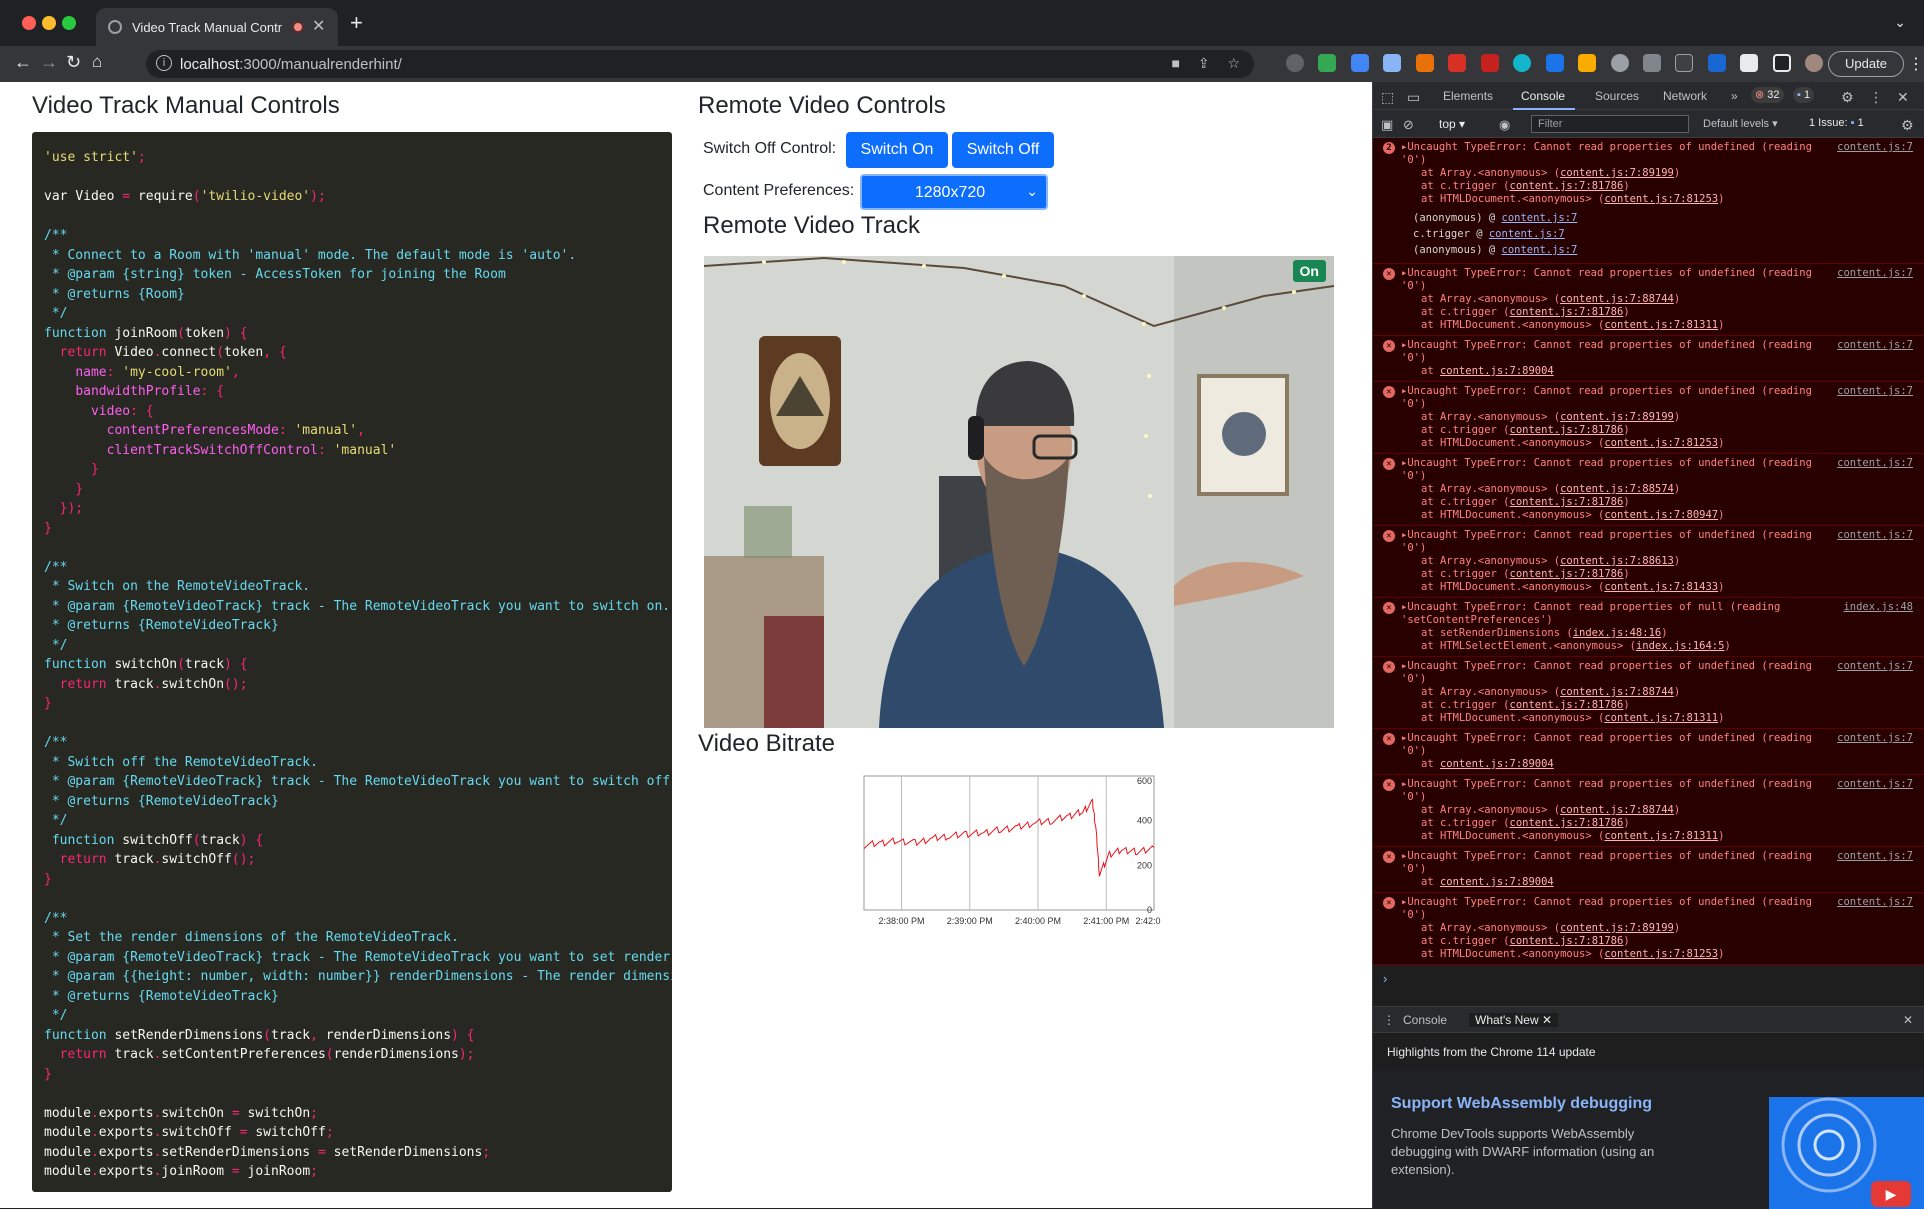 Image resolution: width=1924 pixels, height=1209 pixels. What do you see at coordinates (1648, 978) in the screenshot?
I see `console-prompt: ›` at bounding box center [1648, 978].